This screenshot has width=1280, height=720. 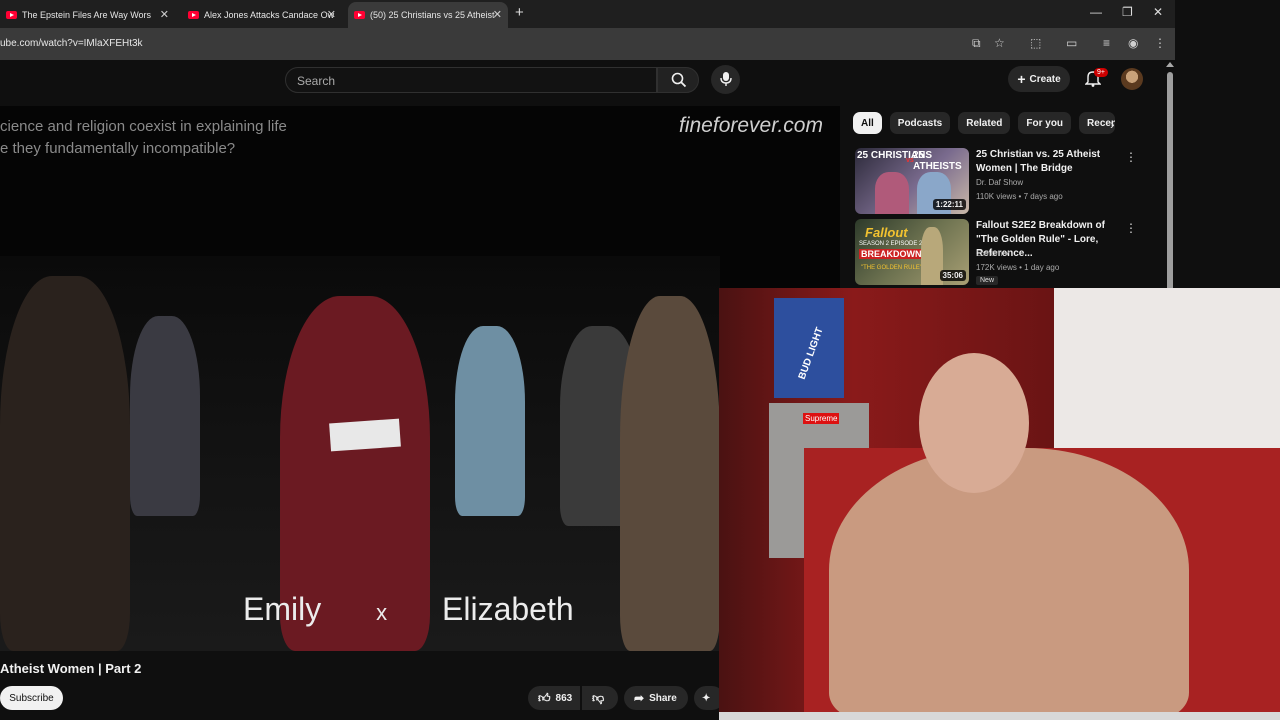 What do you see at coordinates (471, 80) in the screenshot?
I see `search-input: Search` at bounding box center [471, 80].